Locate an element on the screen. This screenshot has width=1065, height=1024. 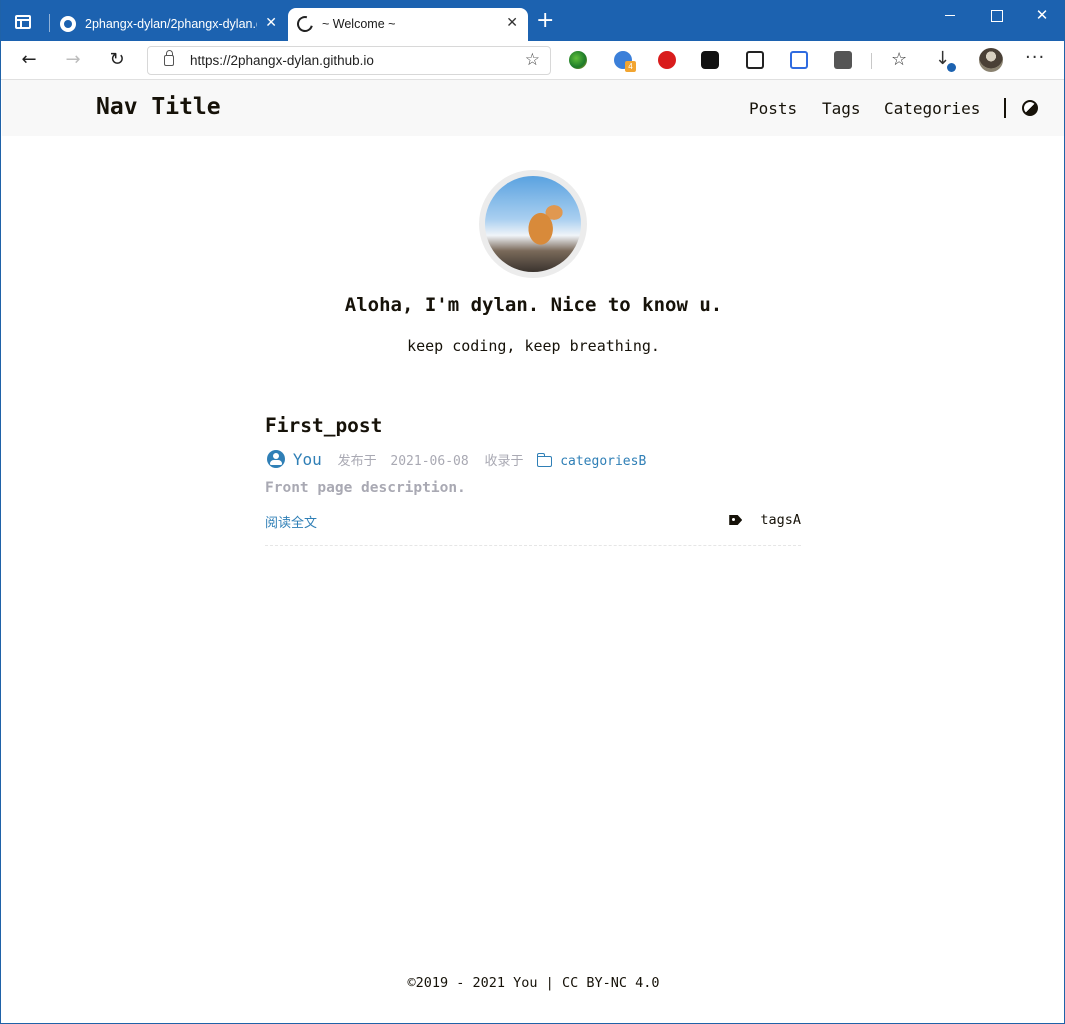
tab-title: 2phangx-dylan/2phangx-dylan.g is located at coordinates (171, 24).